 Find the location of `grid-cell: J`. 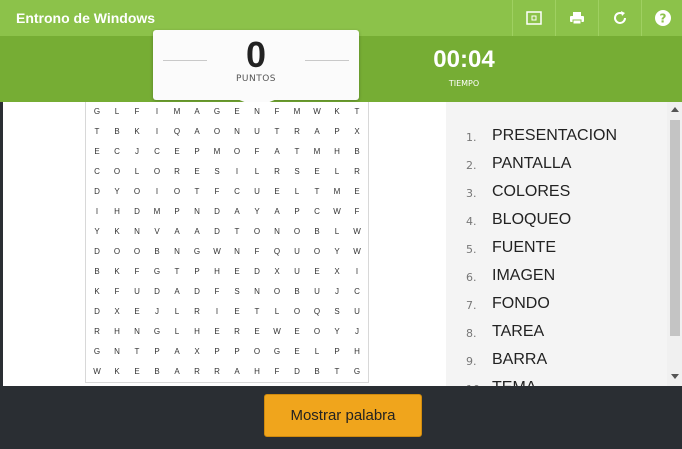

grid-cell: J is located at coordinates (157, 312).